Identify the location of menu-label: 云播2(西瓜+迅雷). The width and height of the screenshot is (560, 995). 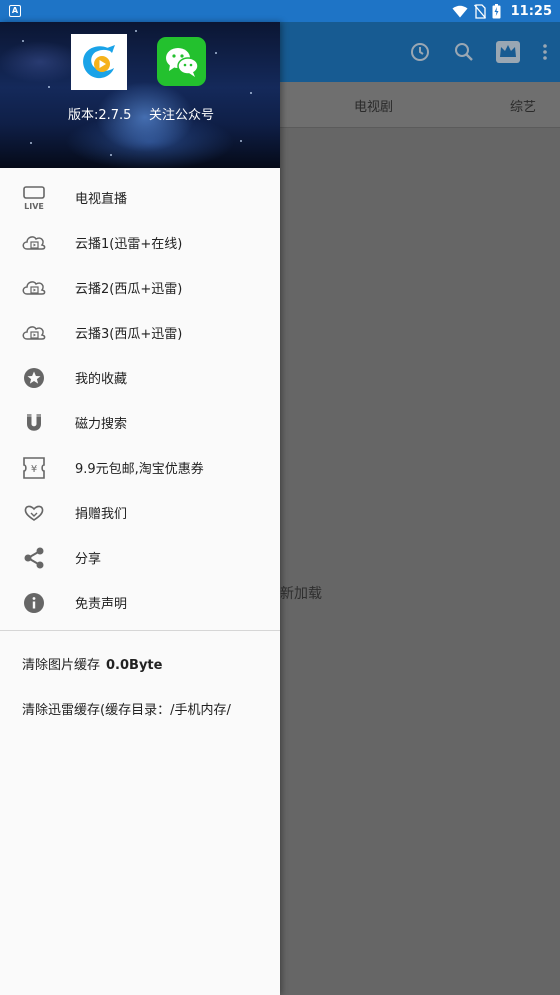
(129, 289).